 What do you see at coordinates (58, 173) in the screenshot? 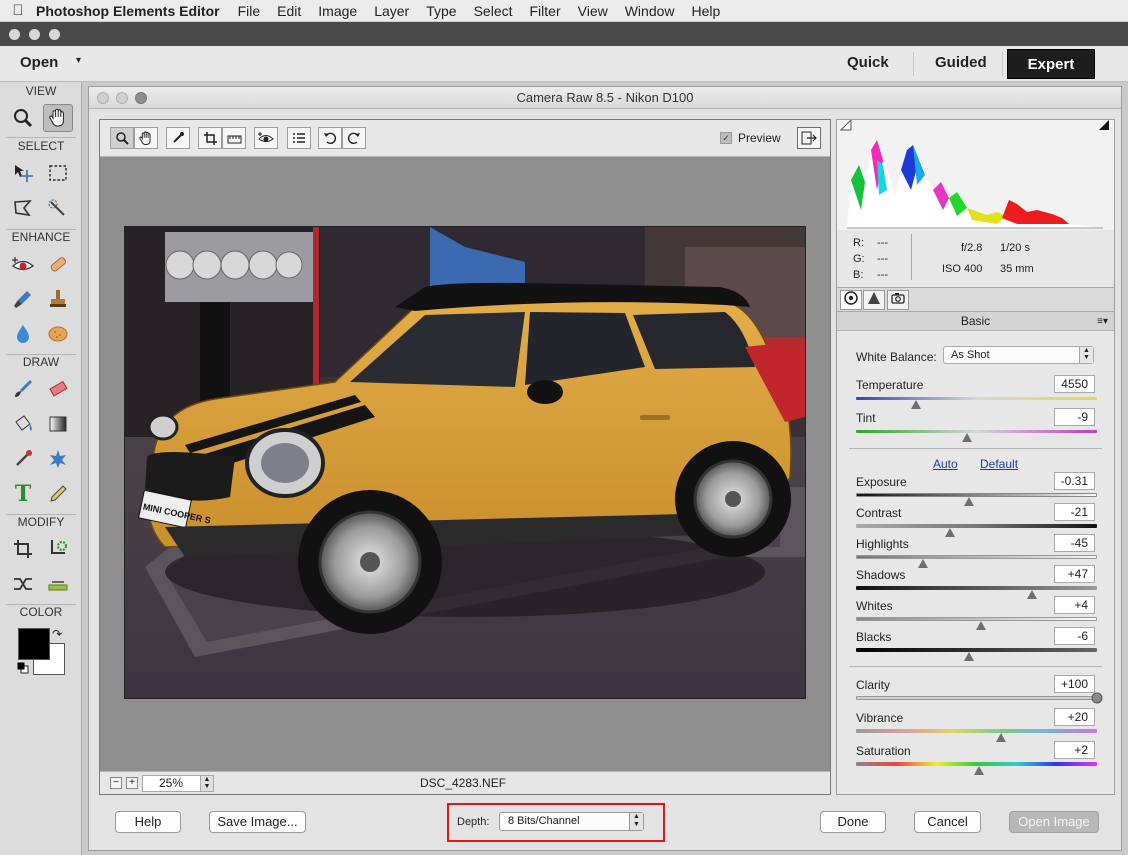
I see `marquee-tool-icon` at bounding box center [58, 173].